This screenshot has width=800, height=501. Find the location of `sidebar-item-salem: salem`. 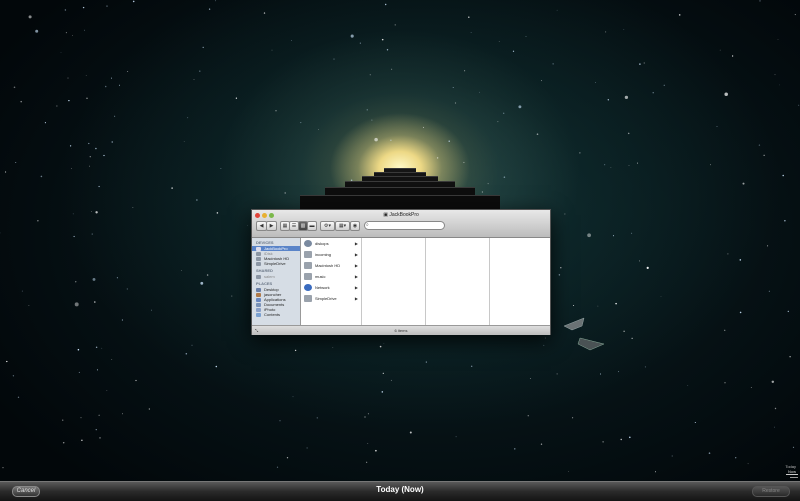

sidebar-item-salem: salem is located at coordinates (276, 276).